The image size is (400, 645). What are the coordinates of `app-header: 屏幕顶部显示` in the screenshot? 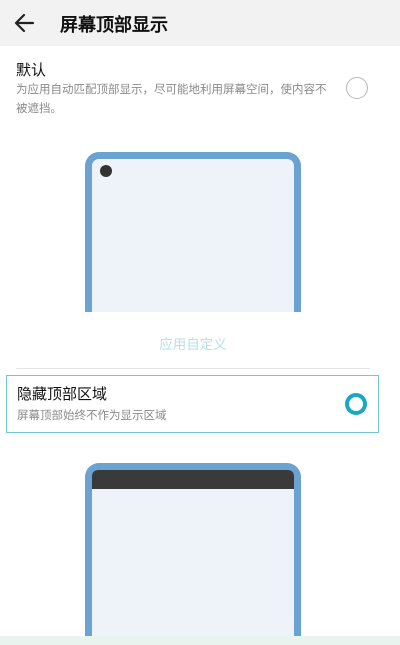 It's located at (200, 23).